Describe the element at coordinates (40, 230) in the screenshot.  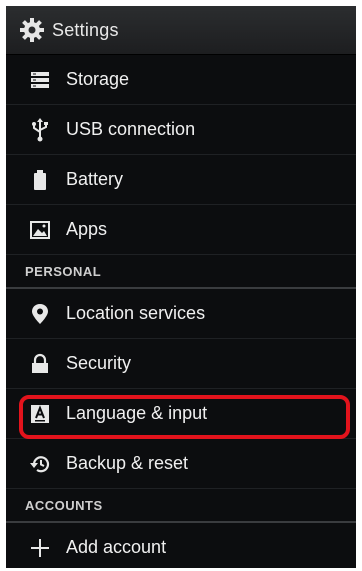
I see `apps-icon` at that location.